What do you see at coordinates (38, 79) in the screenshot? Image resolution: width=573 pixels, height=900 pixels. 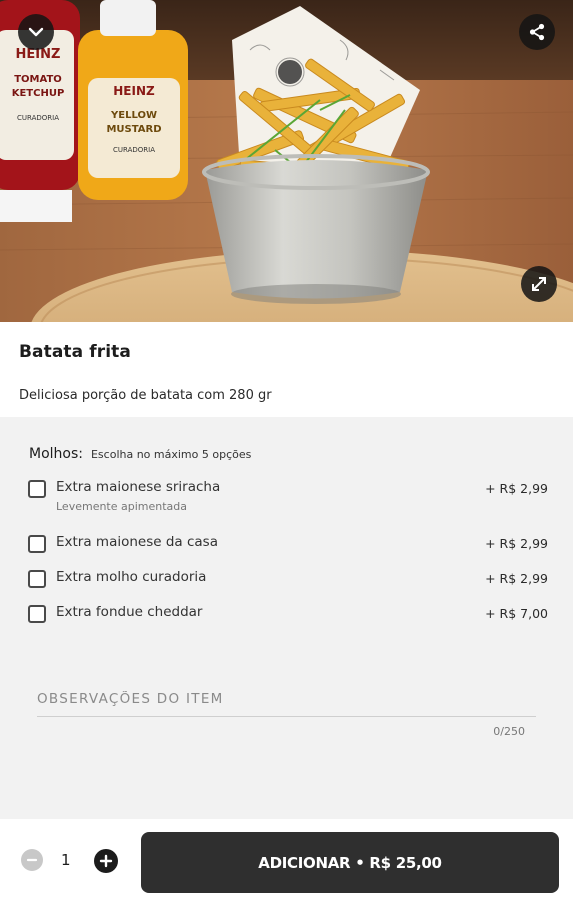 I see `svg-text: TOMATO` at bounding box center [38, 79].